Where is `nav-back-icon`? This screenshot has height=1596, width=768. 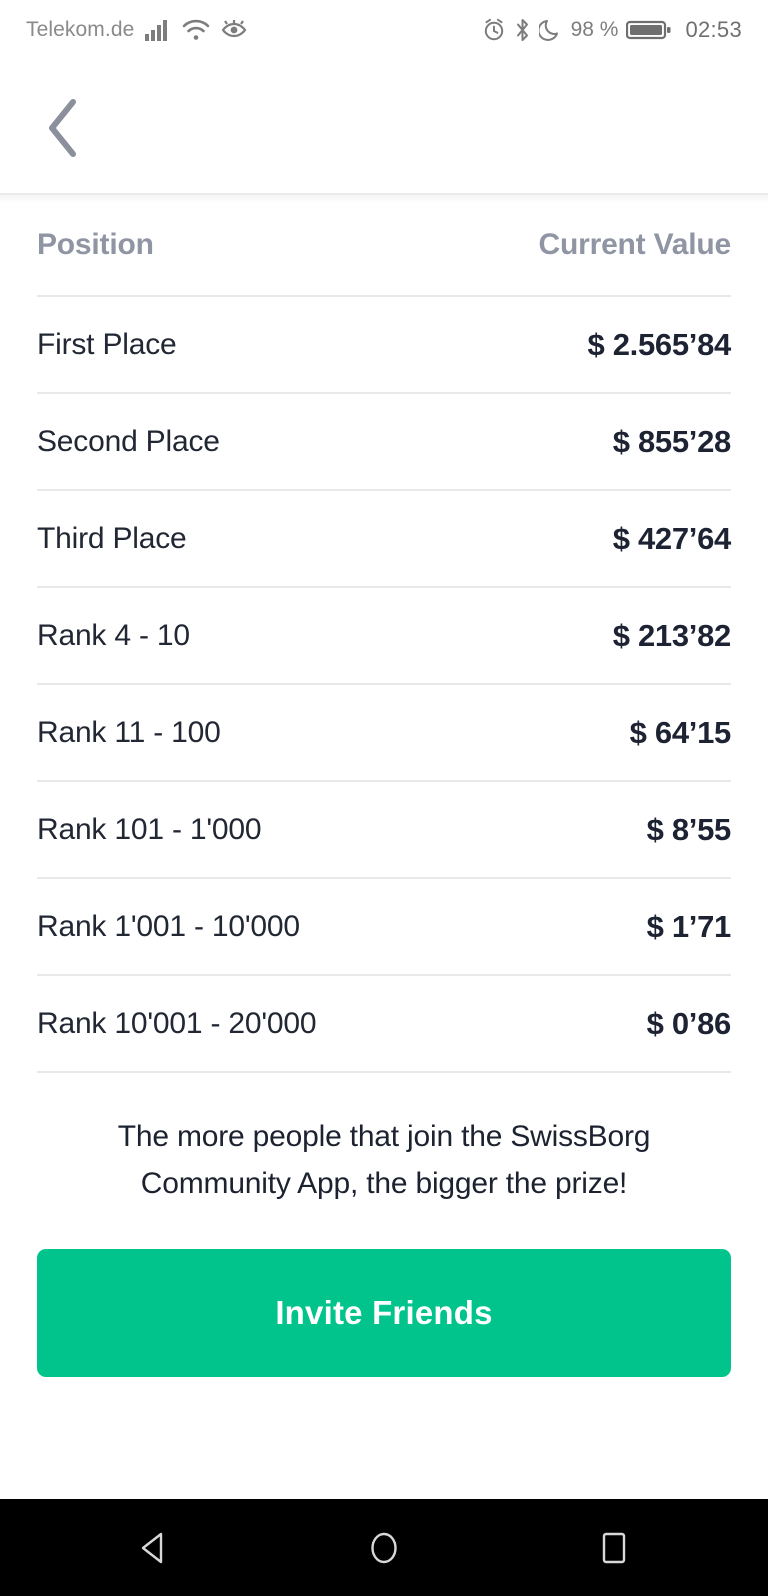 nav-back-icon is located at coordinates (154, 1548).